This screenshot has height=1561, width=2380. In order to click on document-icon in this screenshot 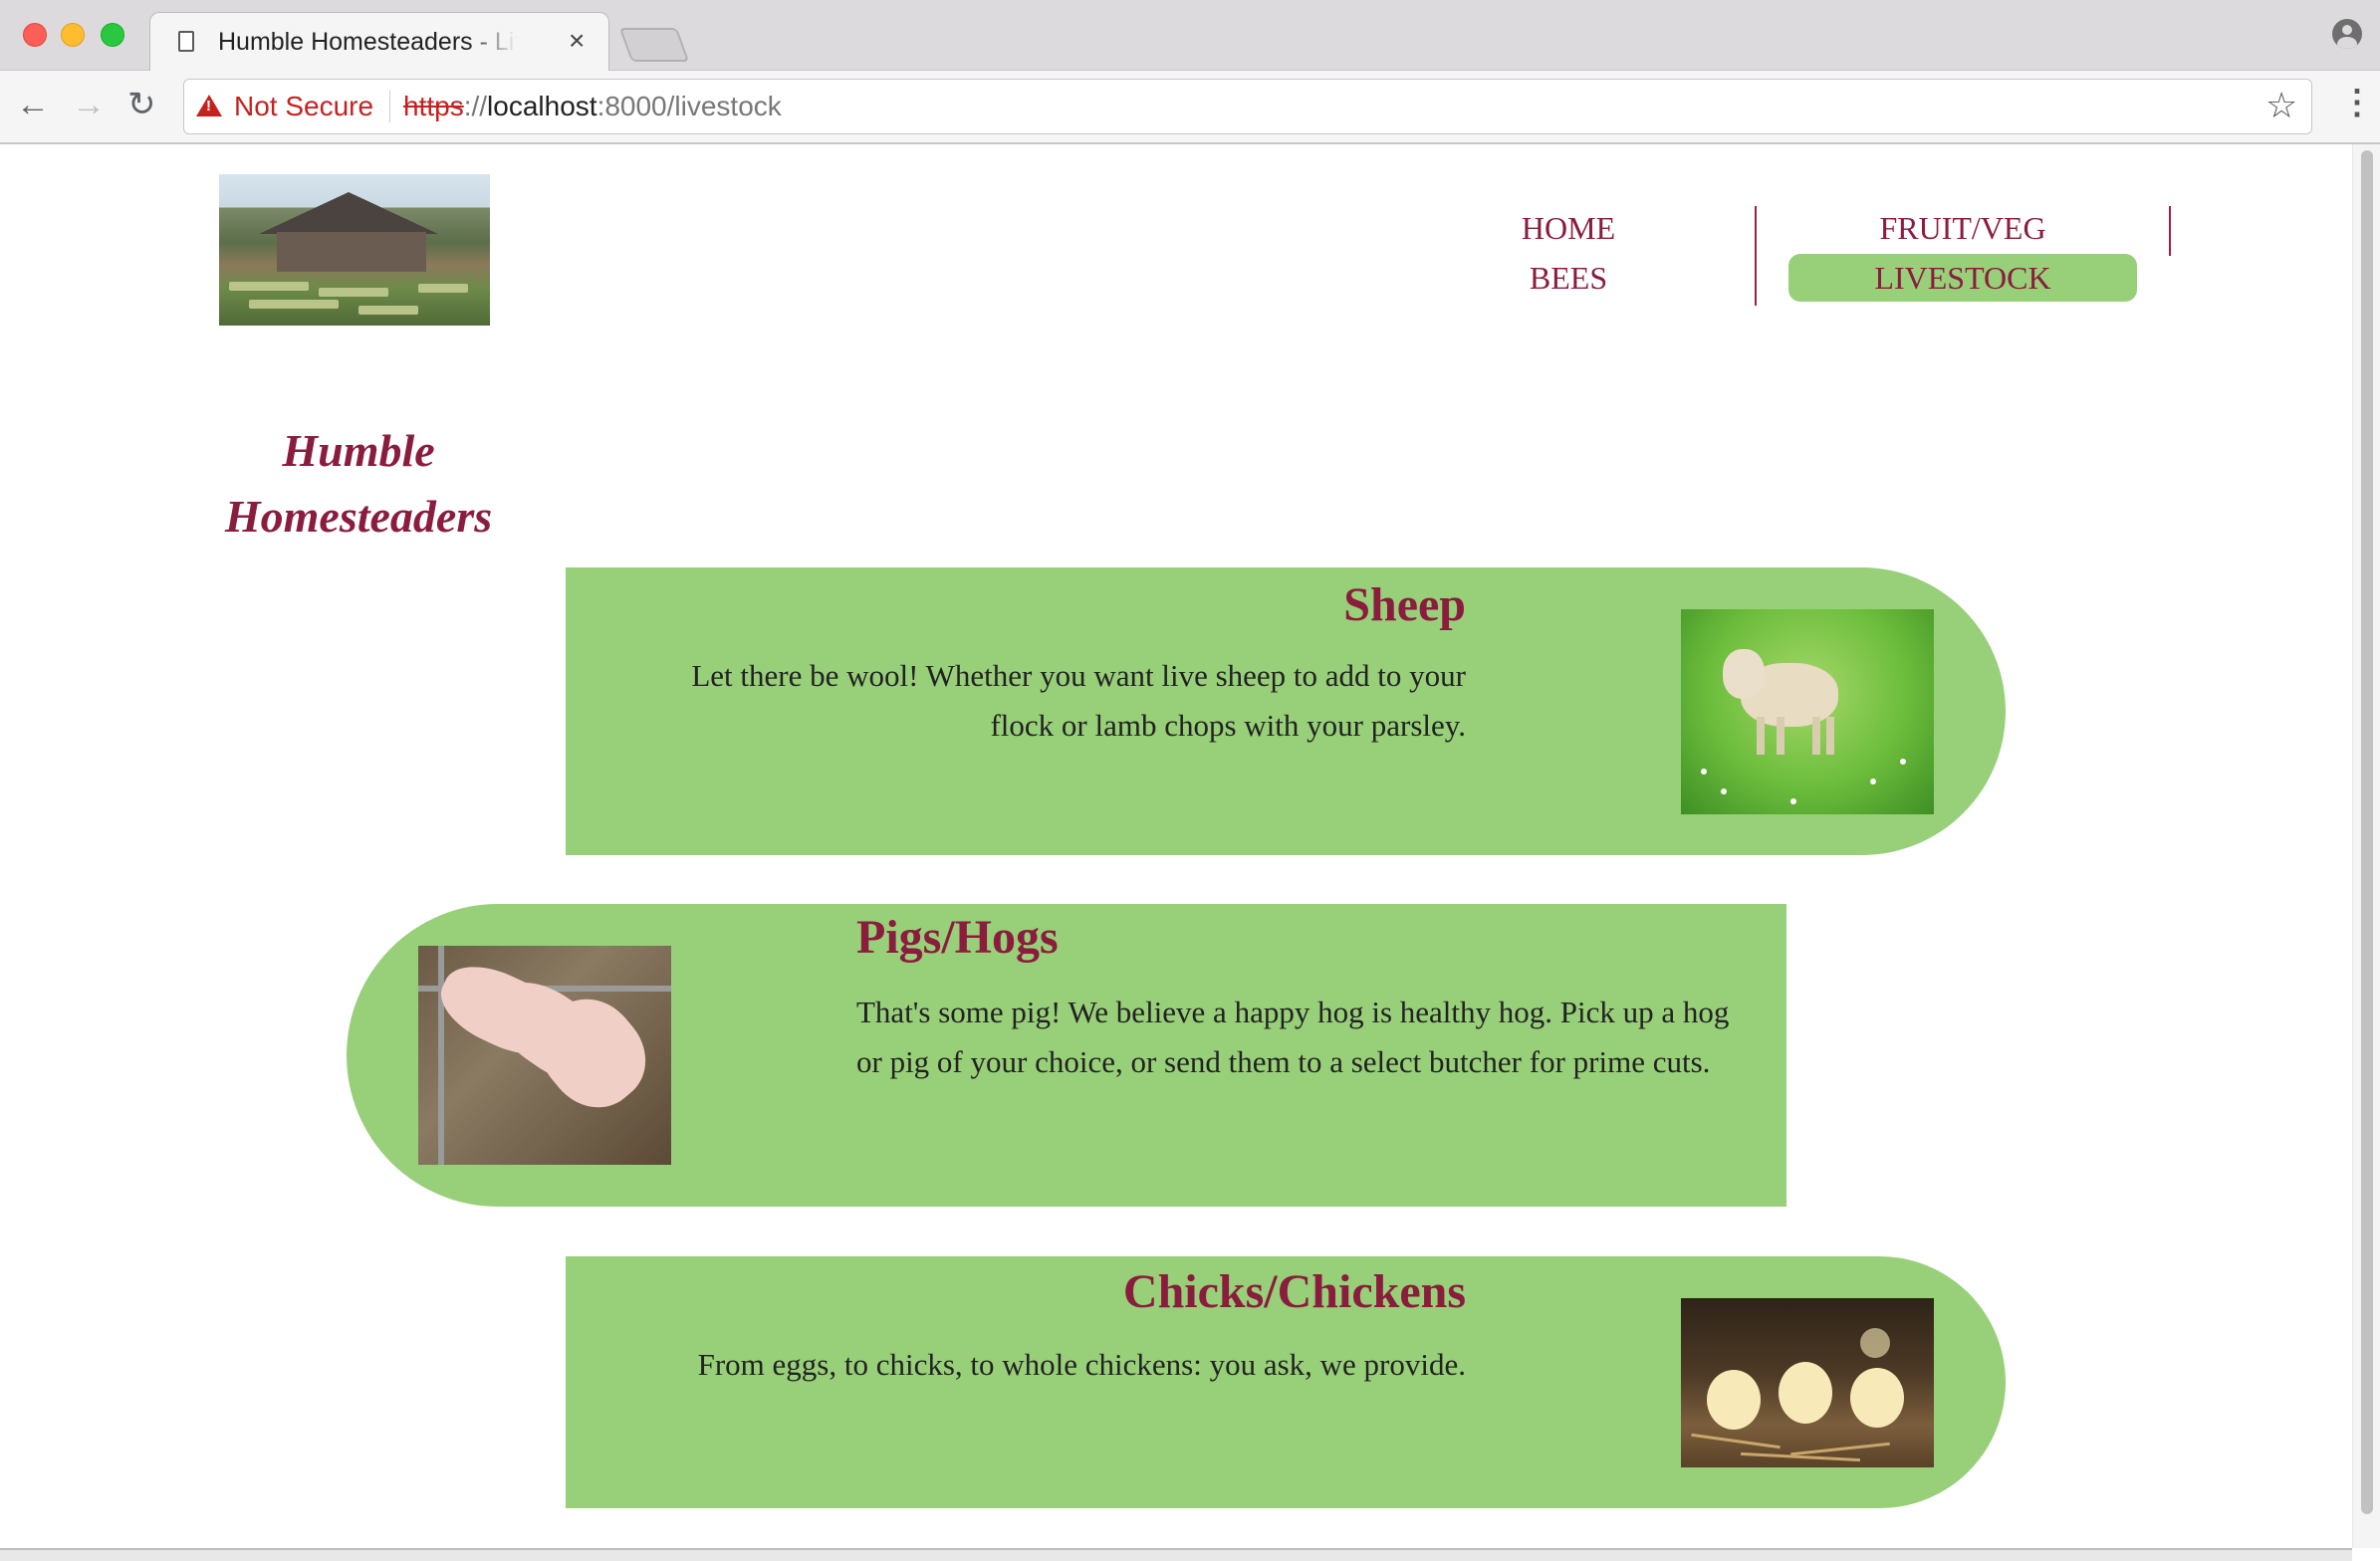, I will do `click(186, 42)`.